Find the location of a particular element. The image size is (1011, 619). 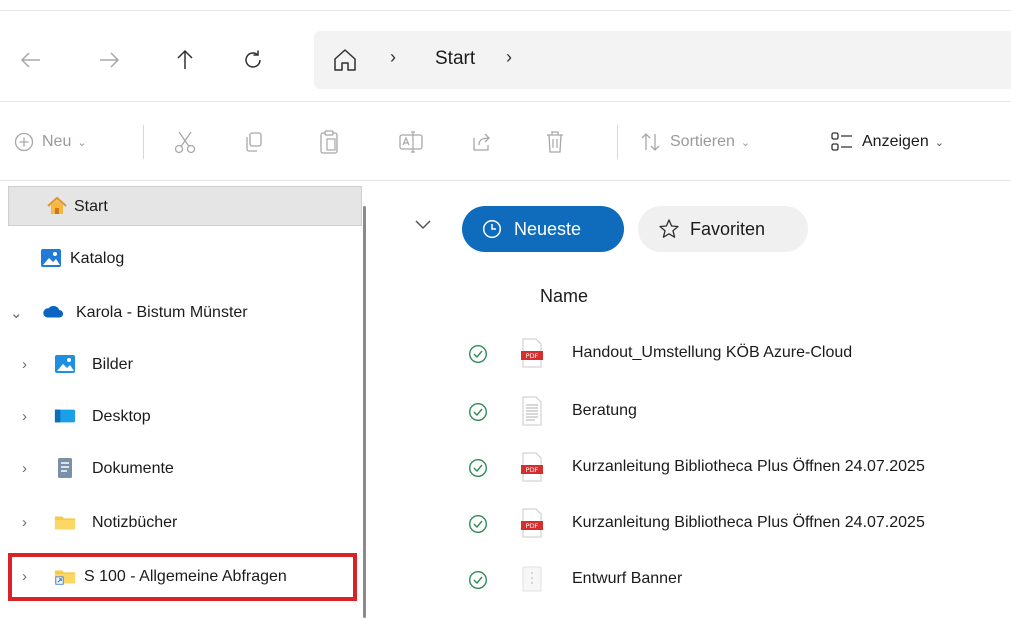

arrow-up-icon is located at coordinates (185, 59).